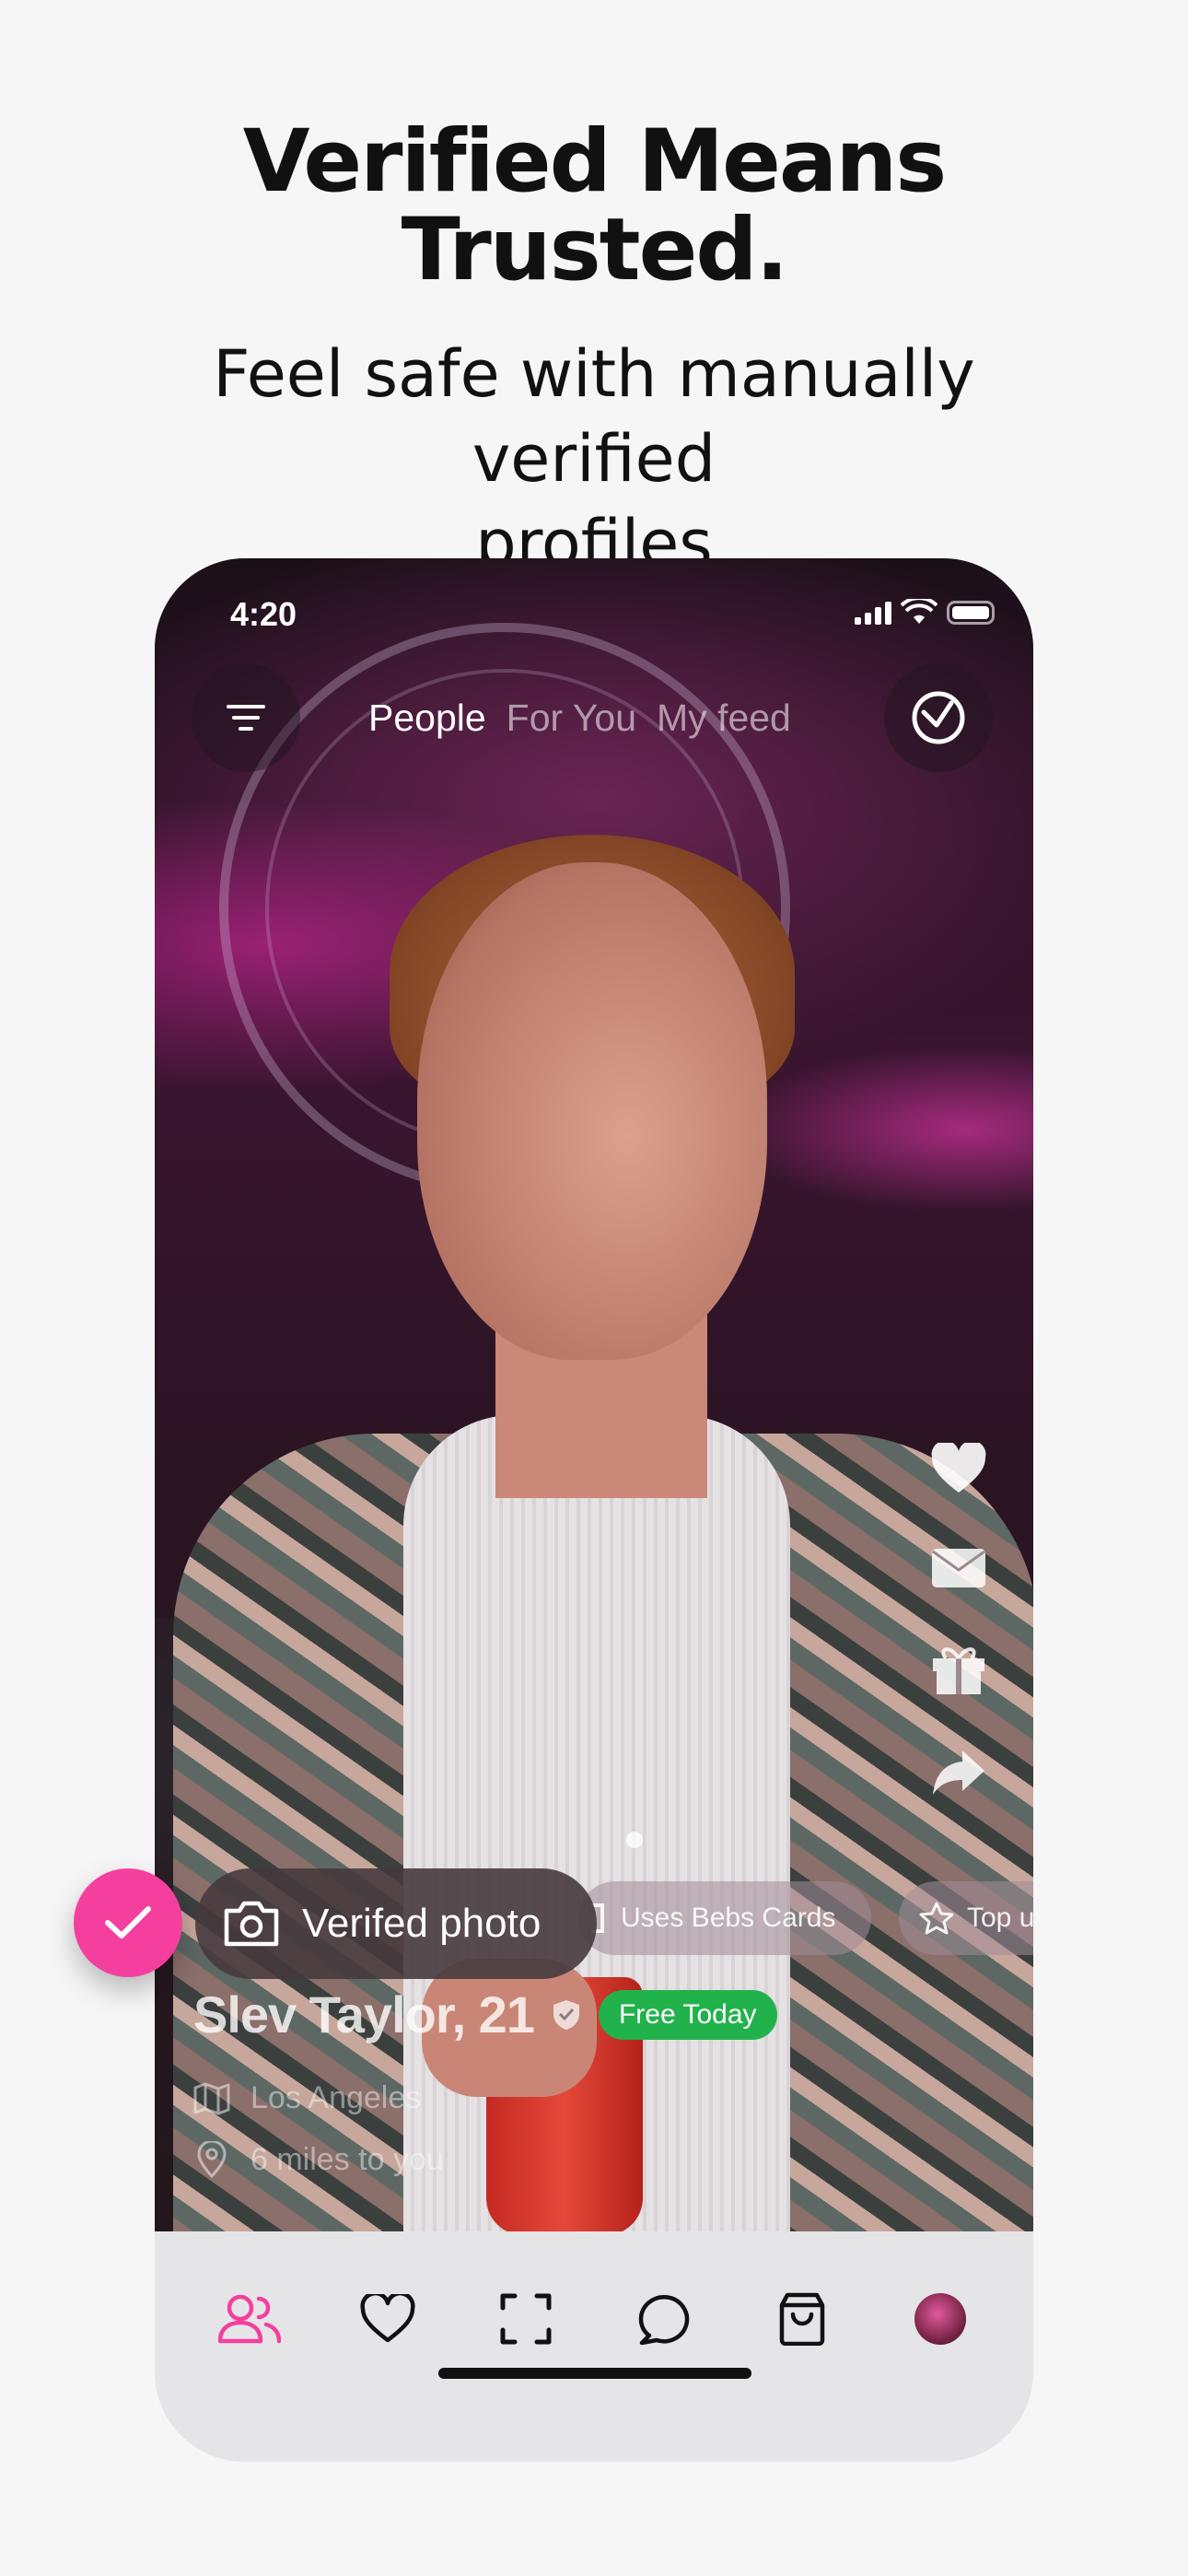 The width and height of the screenshot is (1188, 2576). Describe the element at coordinates (212, 2159) in the screenshot. I see `location-pin-icon` at that location.